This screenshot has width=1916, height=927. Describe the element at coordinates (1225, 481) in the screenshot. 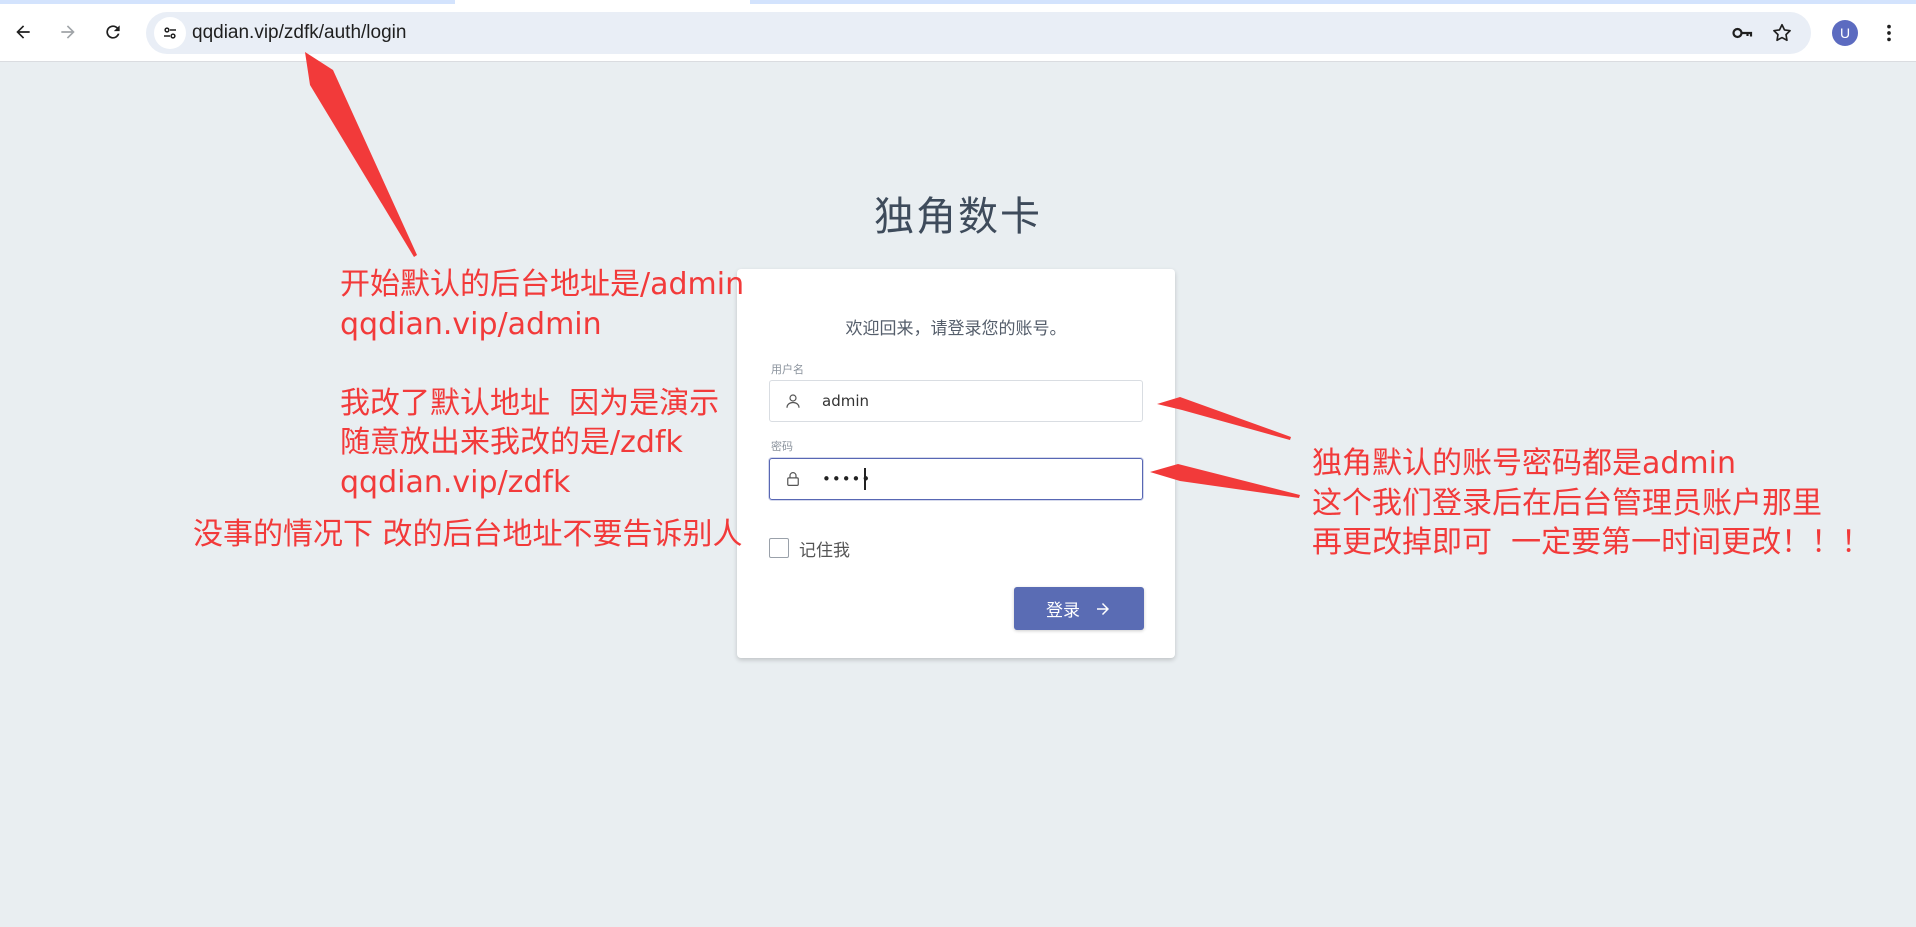

I see `arrow-to-password` at that location.